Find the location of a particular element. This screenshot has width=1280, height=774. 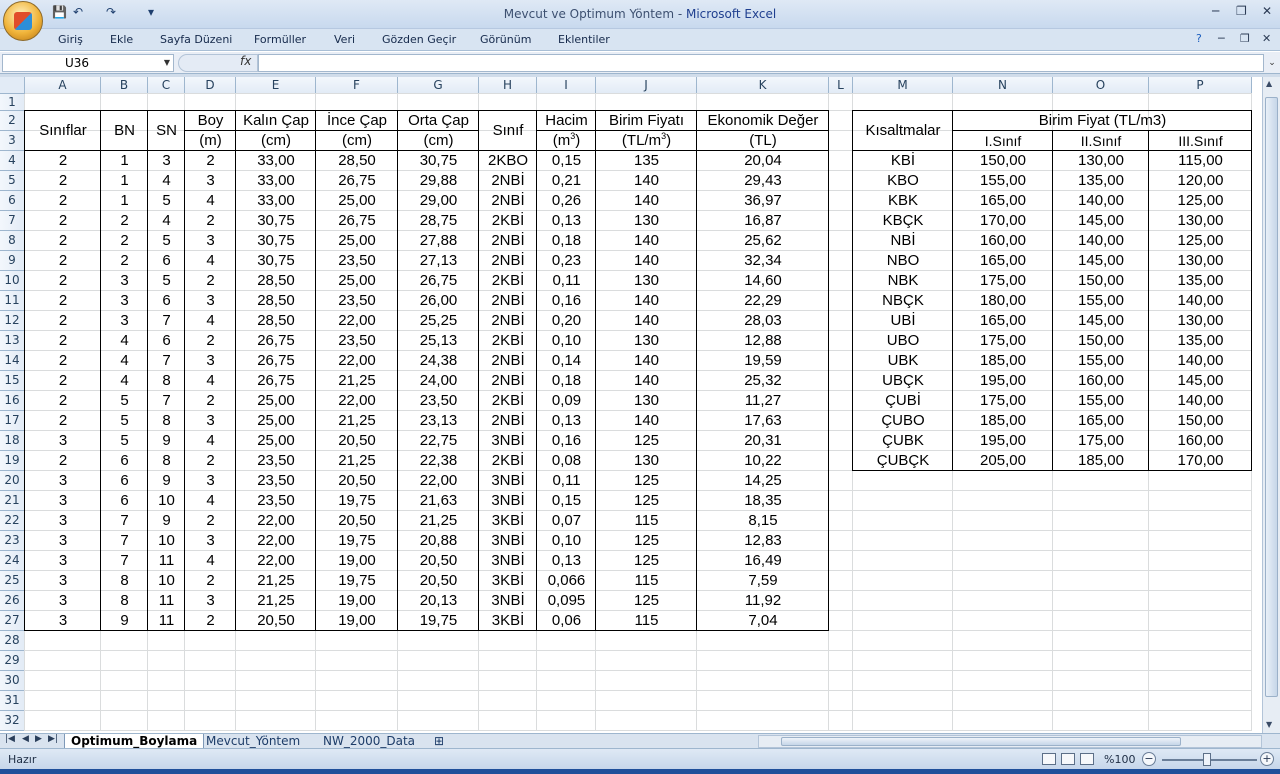

row-header-15: 15 is located at coordinates (12, 381).